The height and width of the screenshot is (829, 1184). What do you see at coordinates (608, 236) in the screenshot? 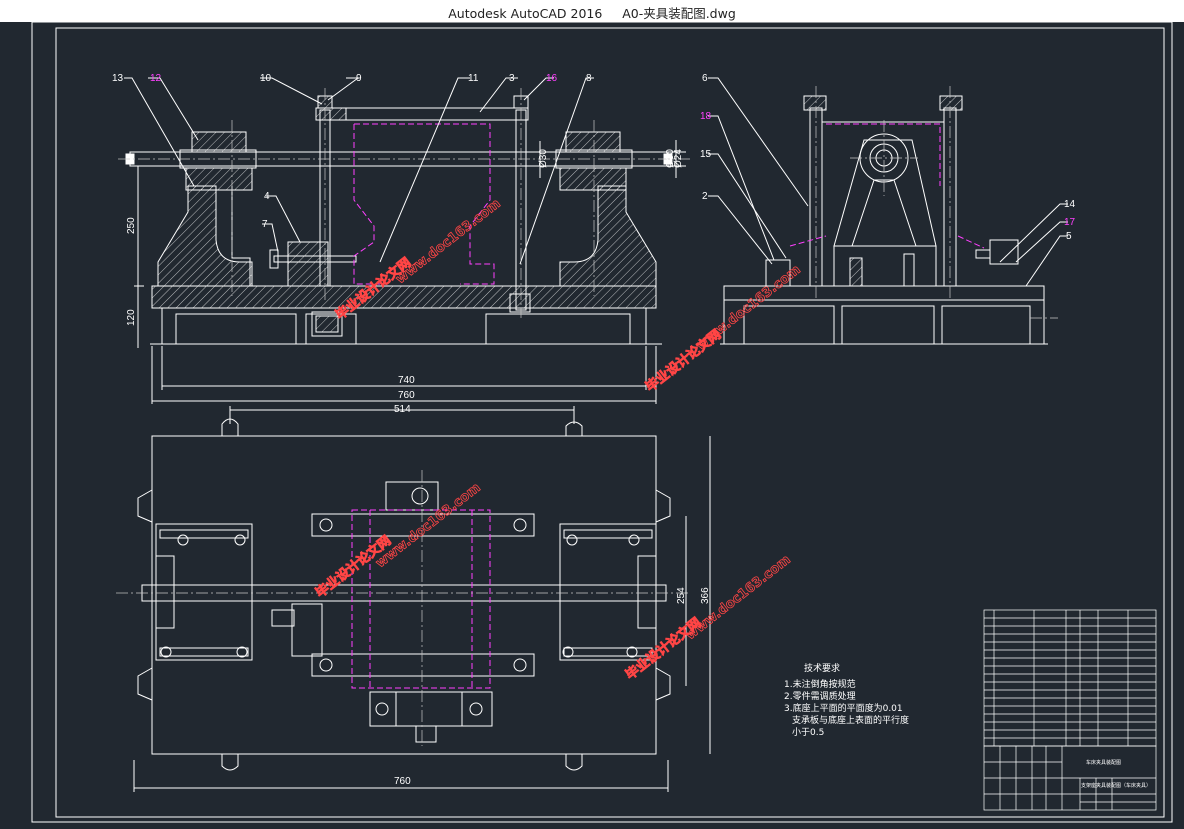
I see `right-support` at bounding box center [608, 236].